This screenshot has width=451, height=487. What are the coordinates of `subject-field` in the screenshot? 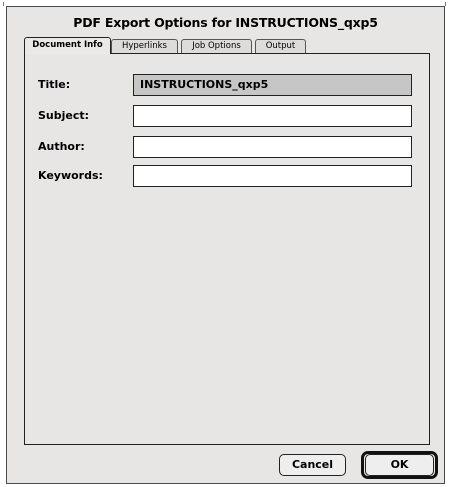 It's located at (272, 116).